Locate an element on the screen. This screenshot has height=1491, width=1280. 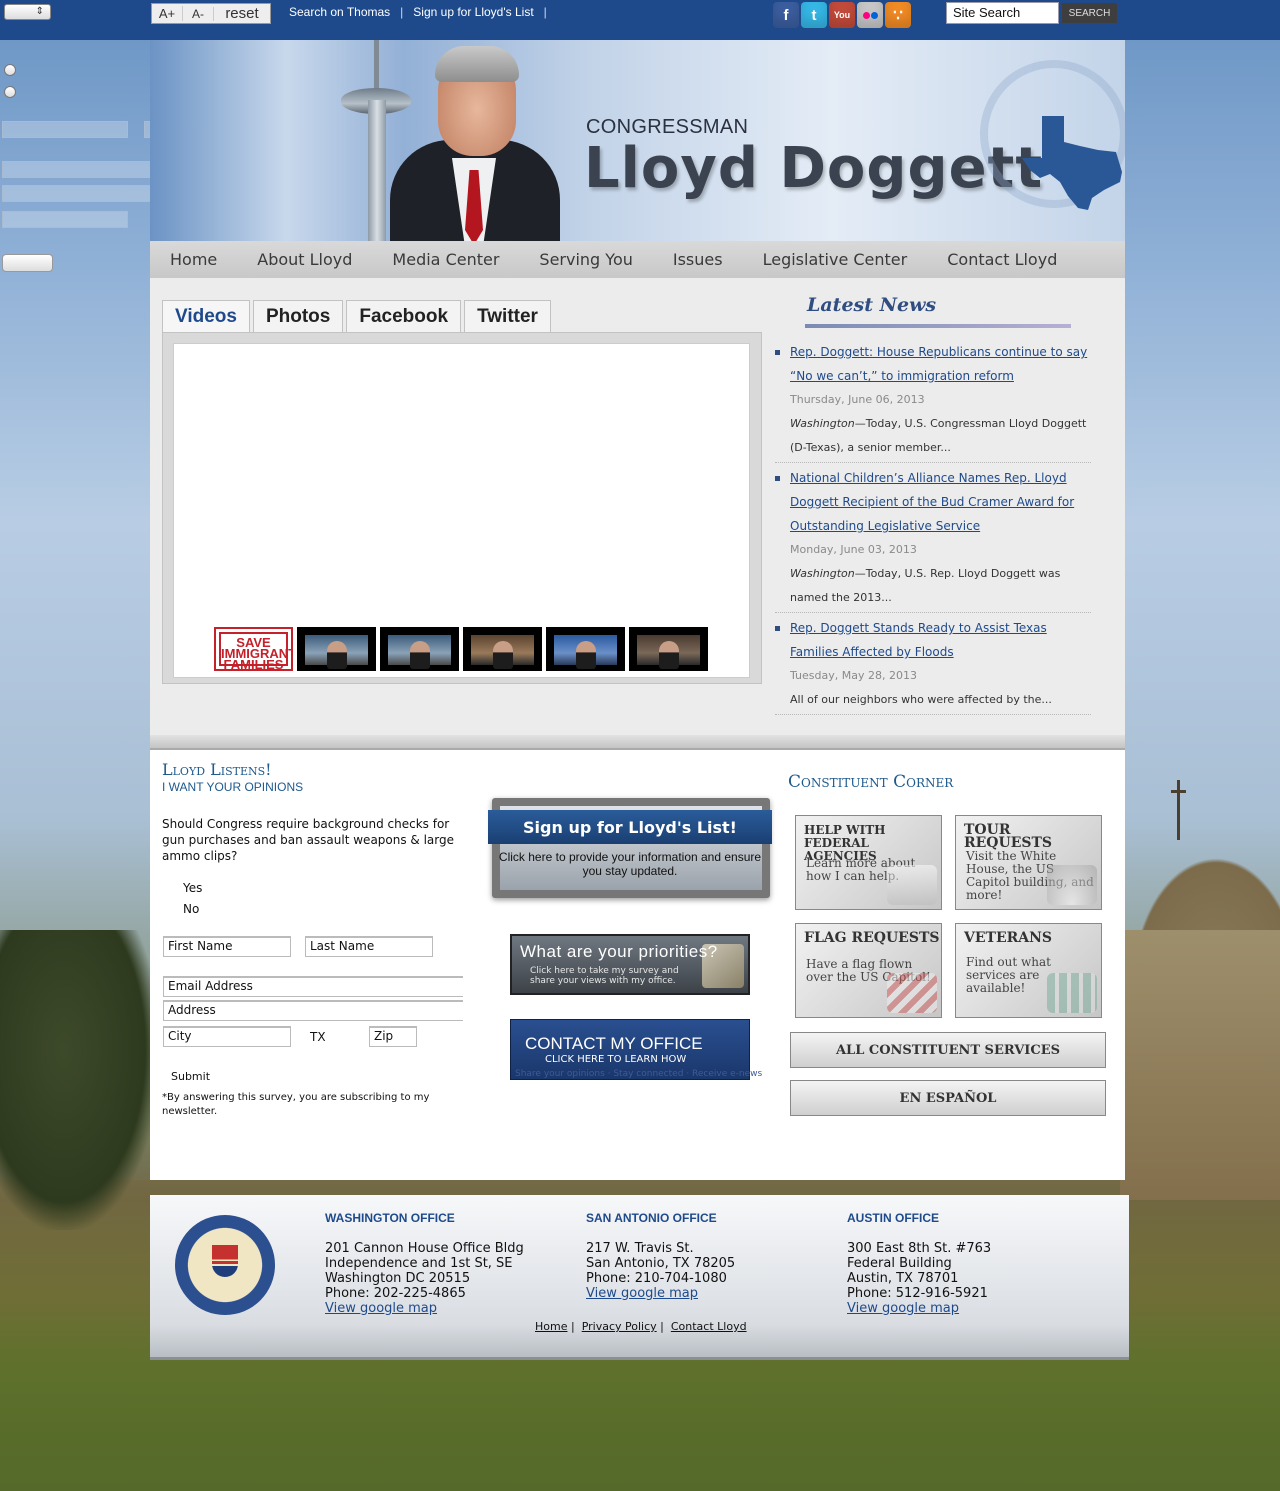
video-thumbnails: SAVE IMMIGRANT FAMILIES is located at coordinates (461, 649).